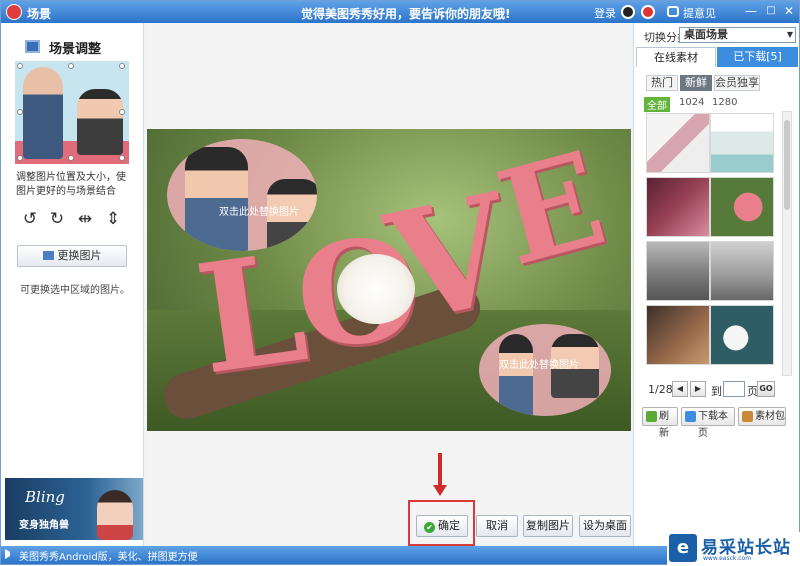  What do you see at coordinates (683, 548) in the screenshot?
I see `watermark-logo-icon: e` at bounding box center [683, 548].